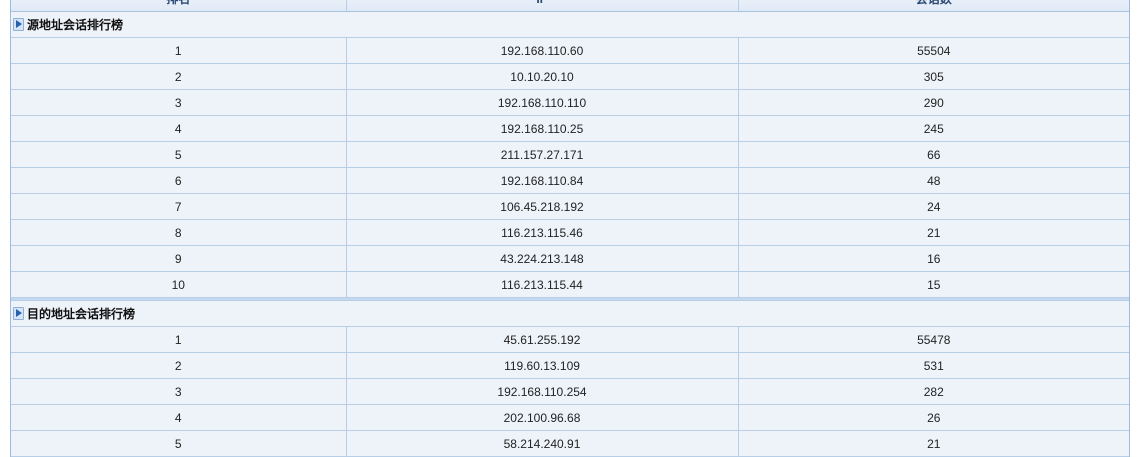 Image resolution: width=1142 pixels, height=457 pixels. I want to click on table-row: 2 119.60.13.109 531, so click(570, 365).